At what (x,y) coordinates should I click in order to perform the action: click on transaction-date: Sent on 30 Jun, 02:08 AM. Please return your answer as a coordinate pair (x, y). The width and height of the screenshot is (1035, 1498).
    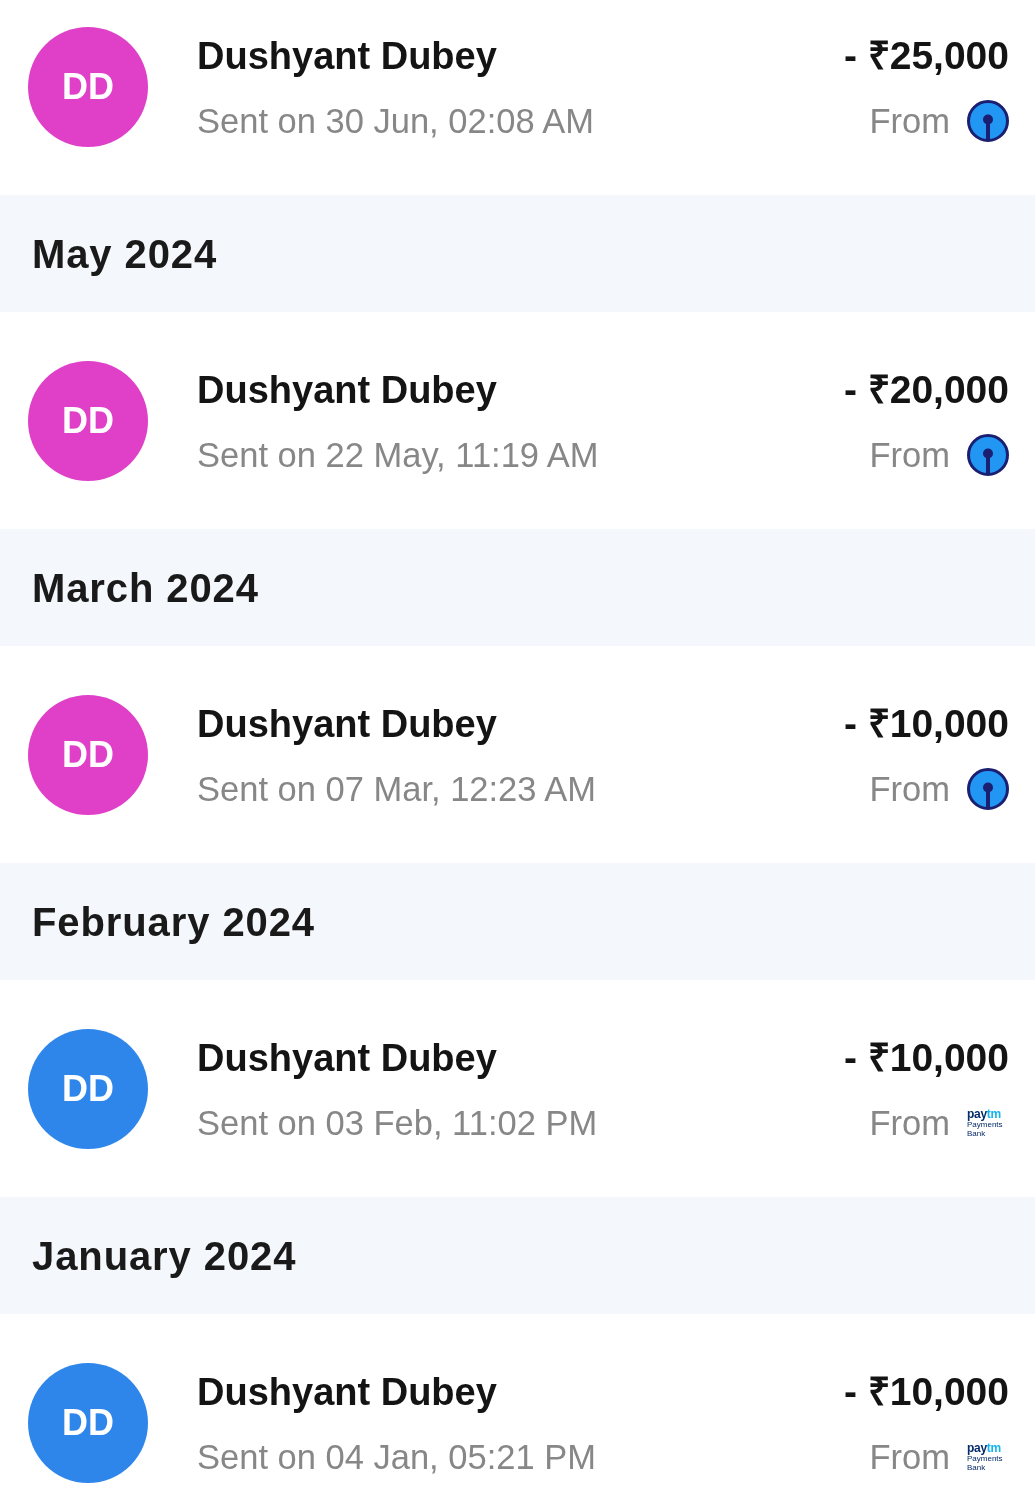
    Looking at the image, I should click on (396, 121).